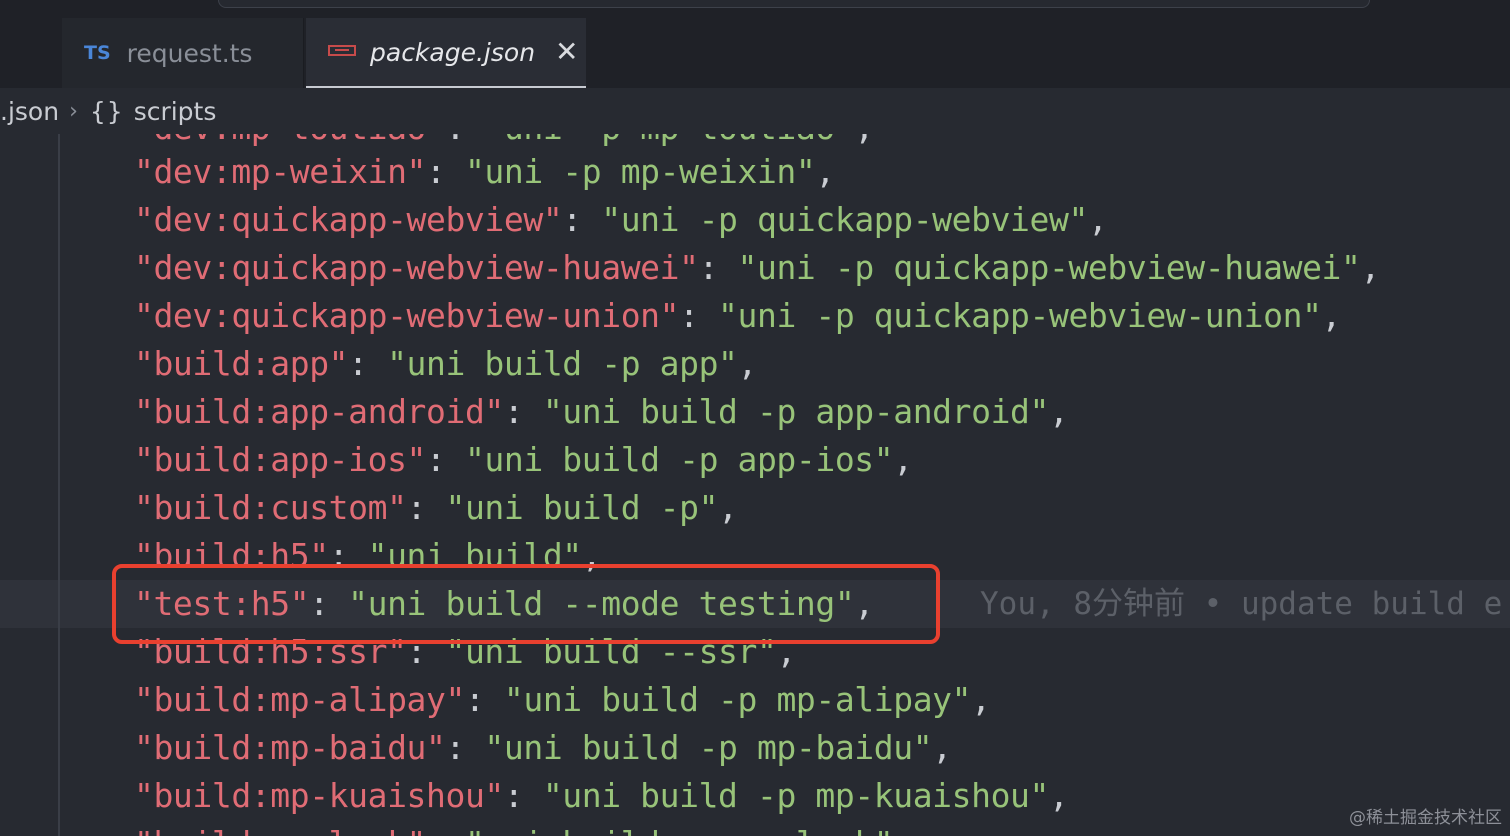 The height and width of the screenshot is (836, 1510). What do you see at coordinates (270, 507) in the screenshot?
I see `json-key: "build:custom"` at bounding box center [270, 507].